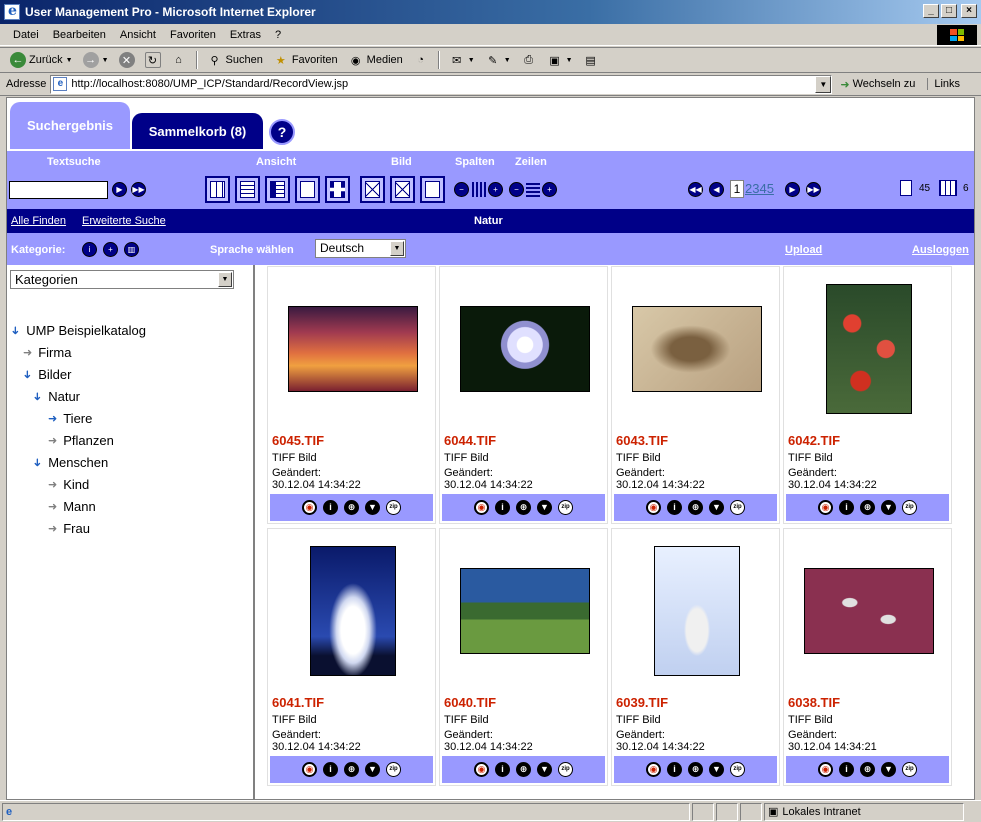 This screenshot has height=822, width=981. What do you see at coordinates (47, 352) in the screenshot?
I see `tree-item: ➜ Firma` at bounding box center [47, 352].